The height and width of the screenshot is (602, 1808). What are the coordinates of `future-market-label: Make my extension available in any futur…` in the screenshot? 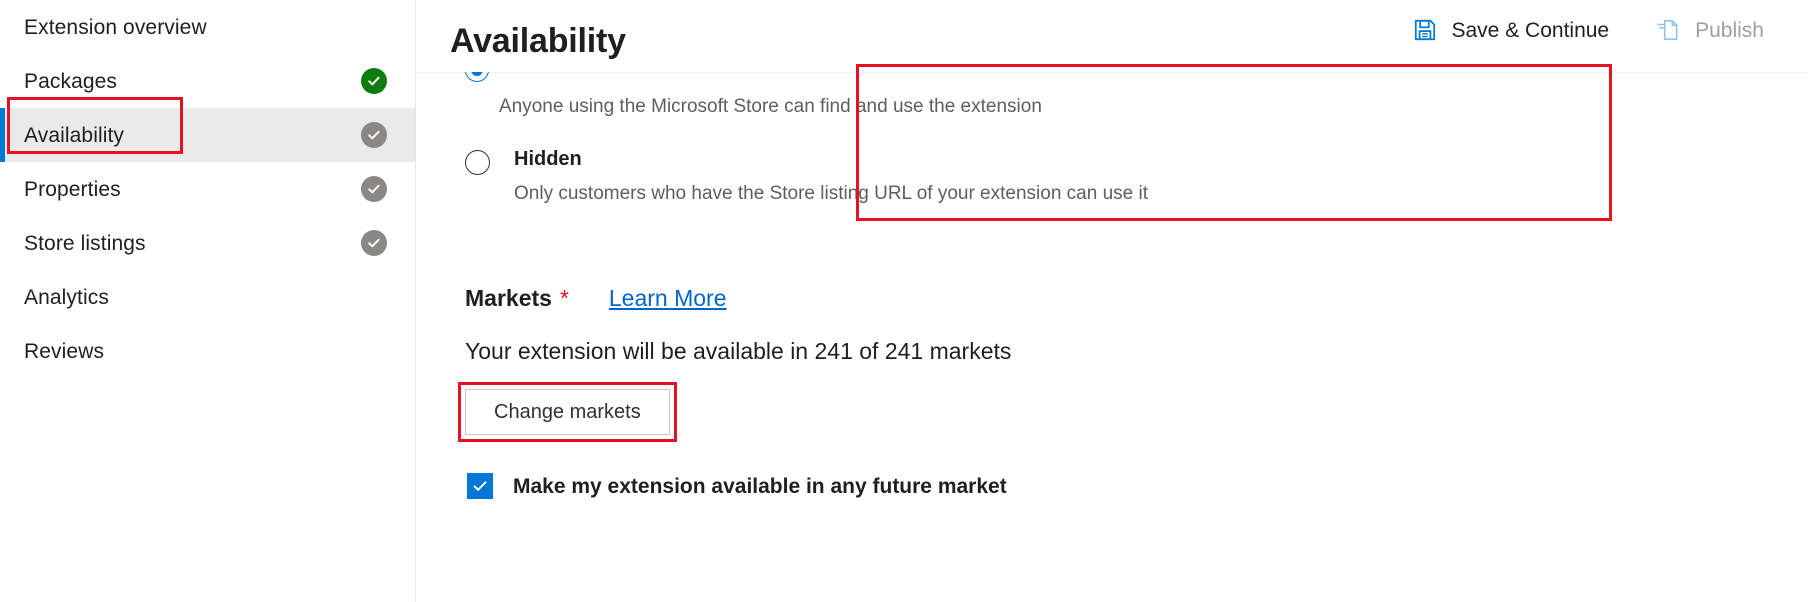 It's located at (760, 486).